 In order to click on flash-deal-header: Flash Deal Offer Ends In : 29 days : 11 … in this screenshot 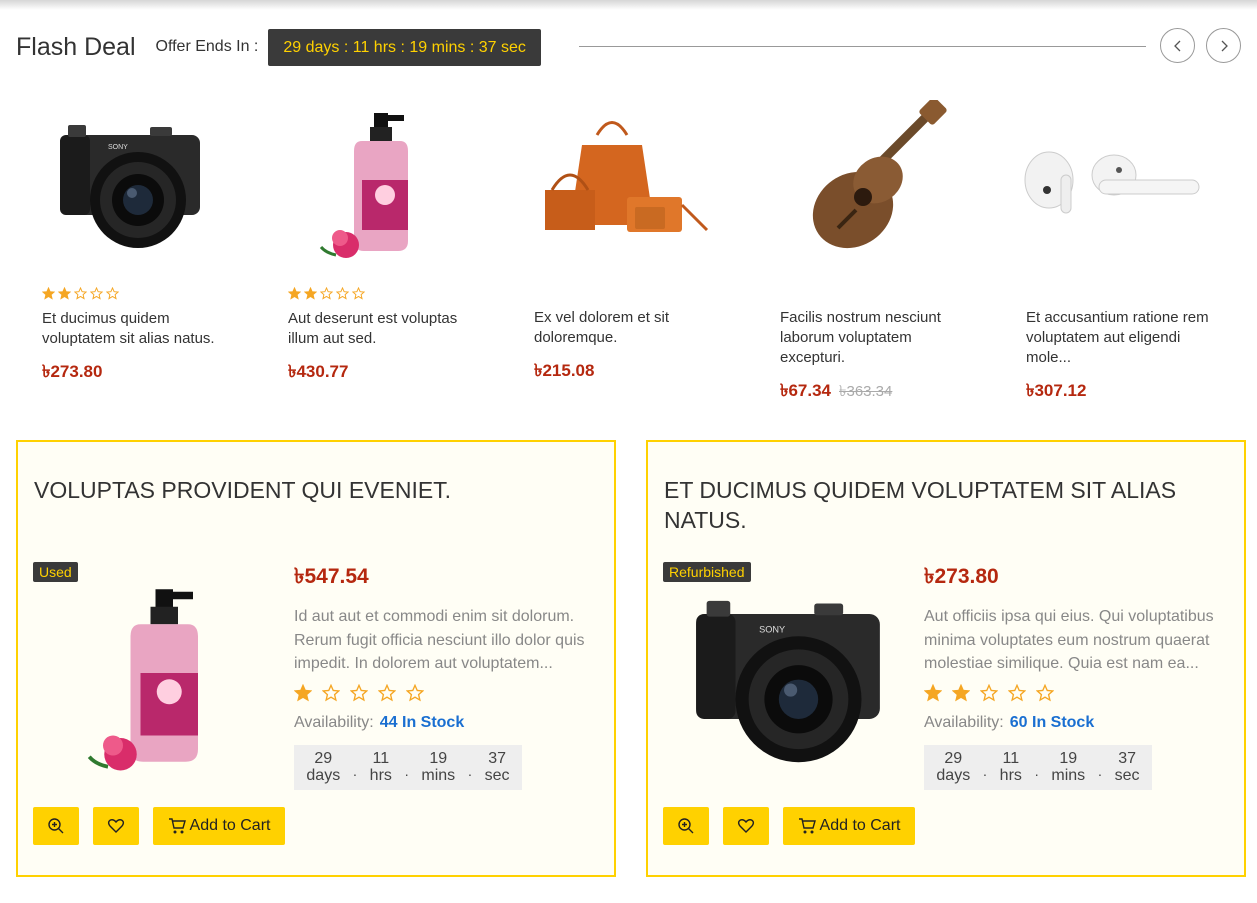, I will do `click(628, 47)`.